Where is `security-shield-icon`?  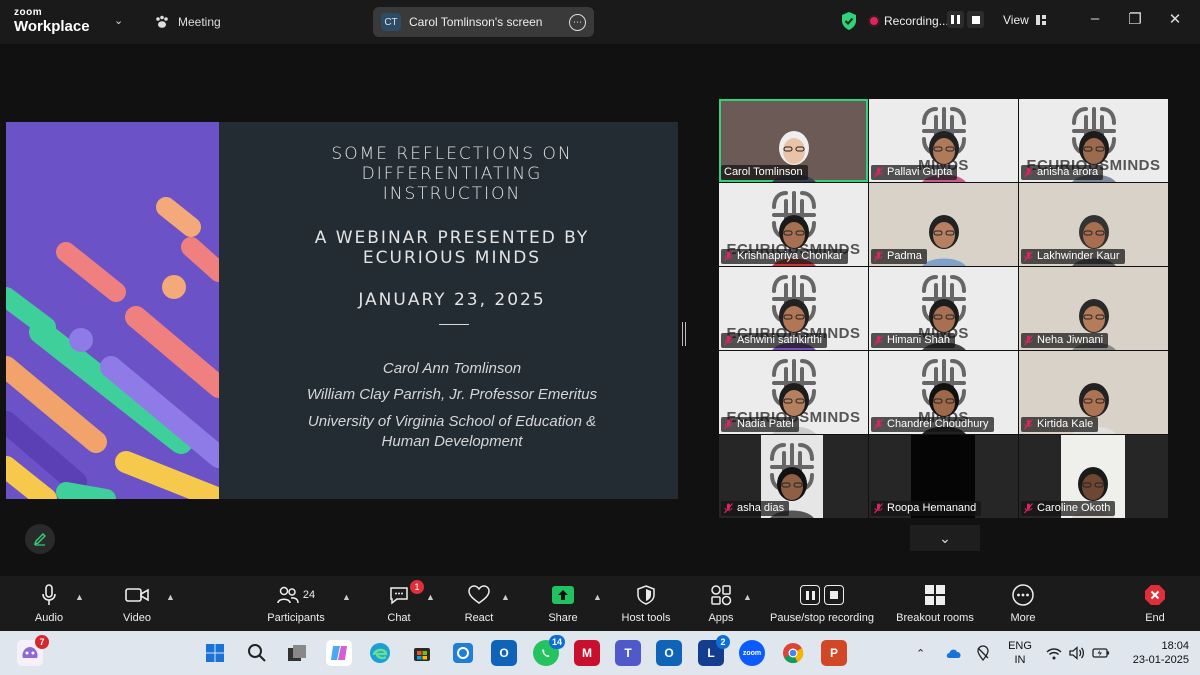
security-shield-icon is located at coordinates (849, 21).